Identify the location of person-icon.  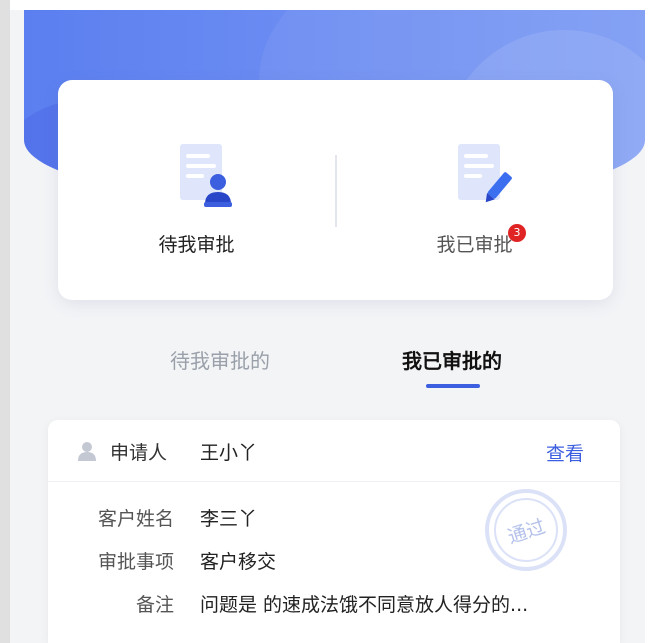
(87, 451).